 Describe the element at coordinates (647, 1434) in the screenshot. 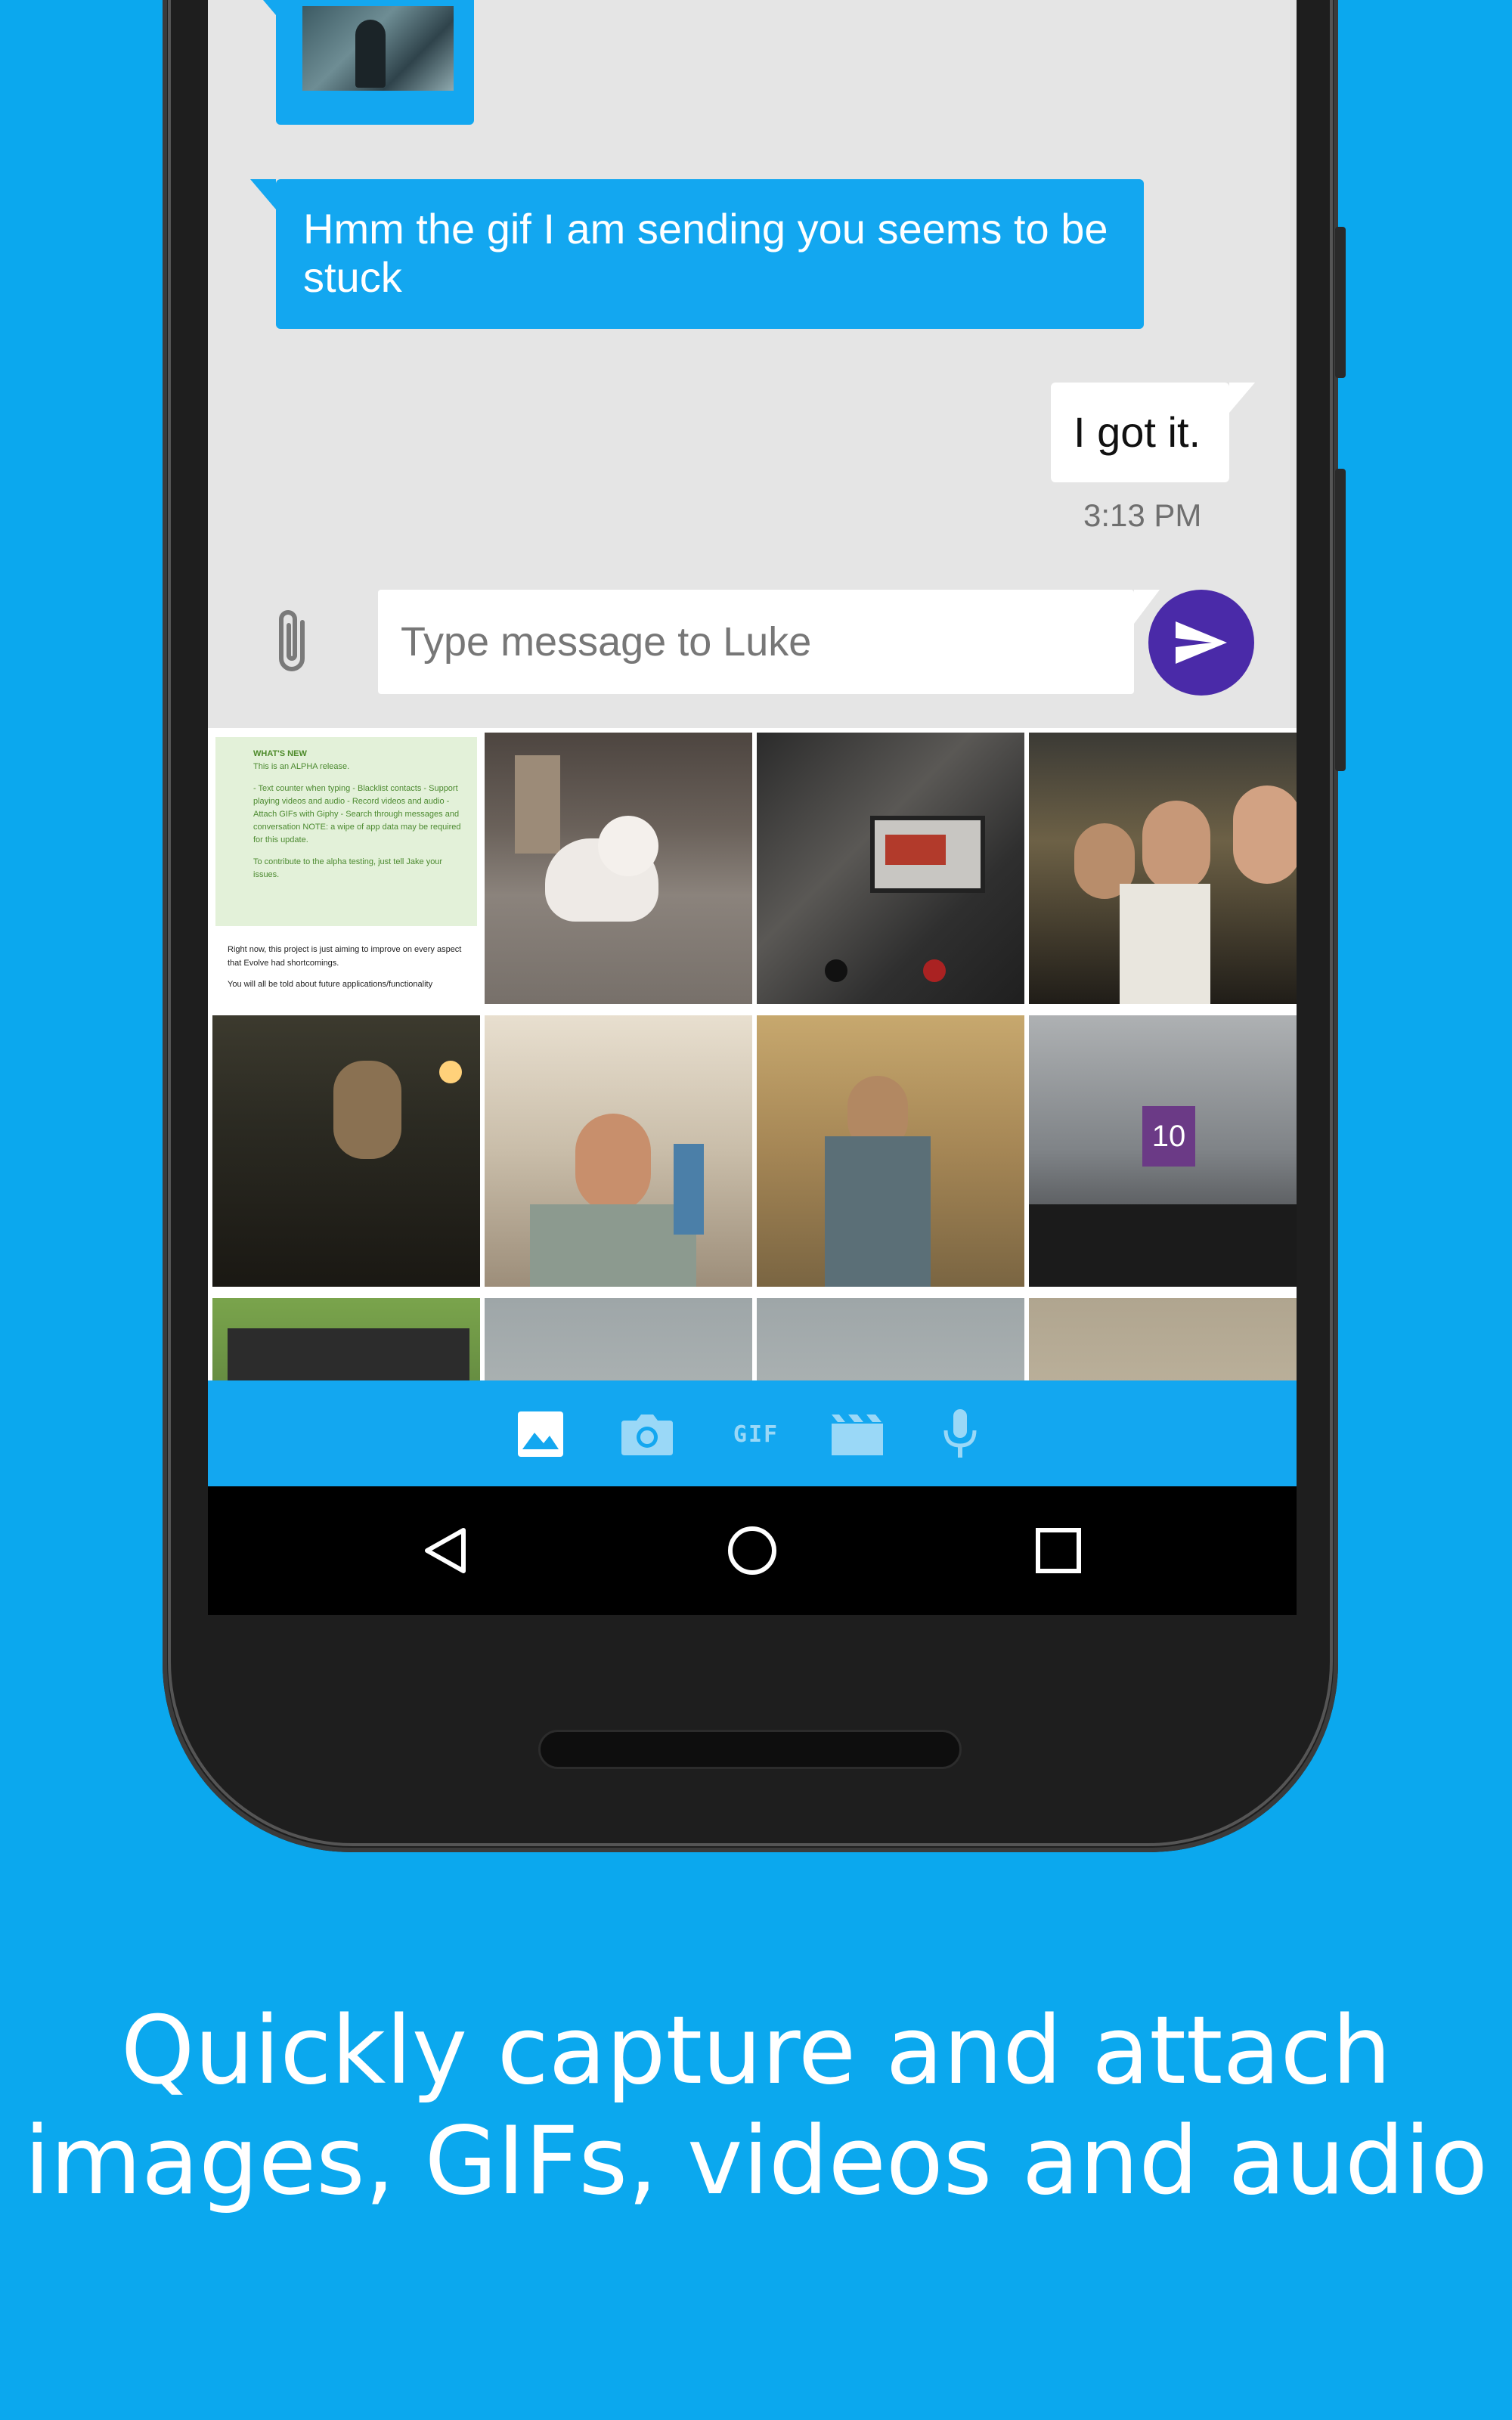

I see `camera-icon` at that location.